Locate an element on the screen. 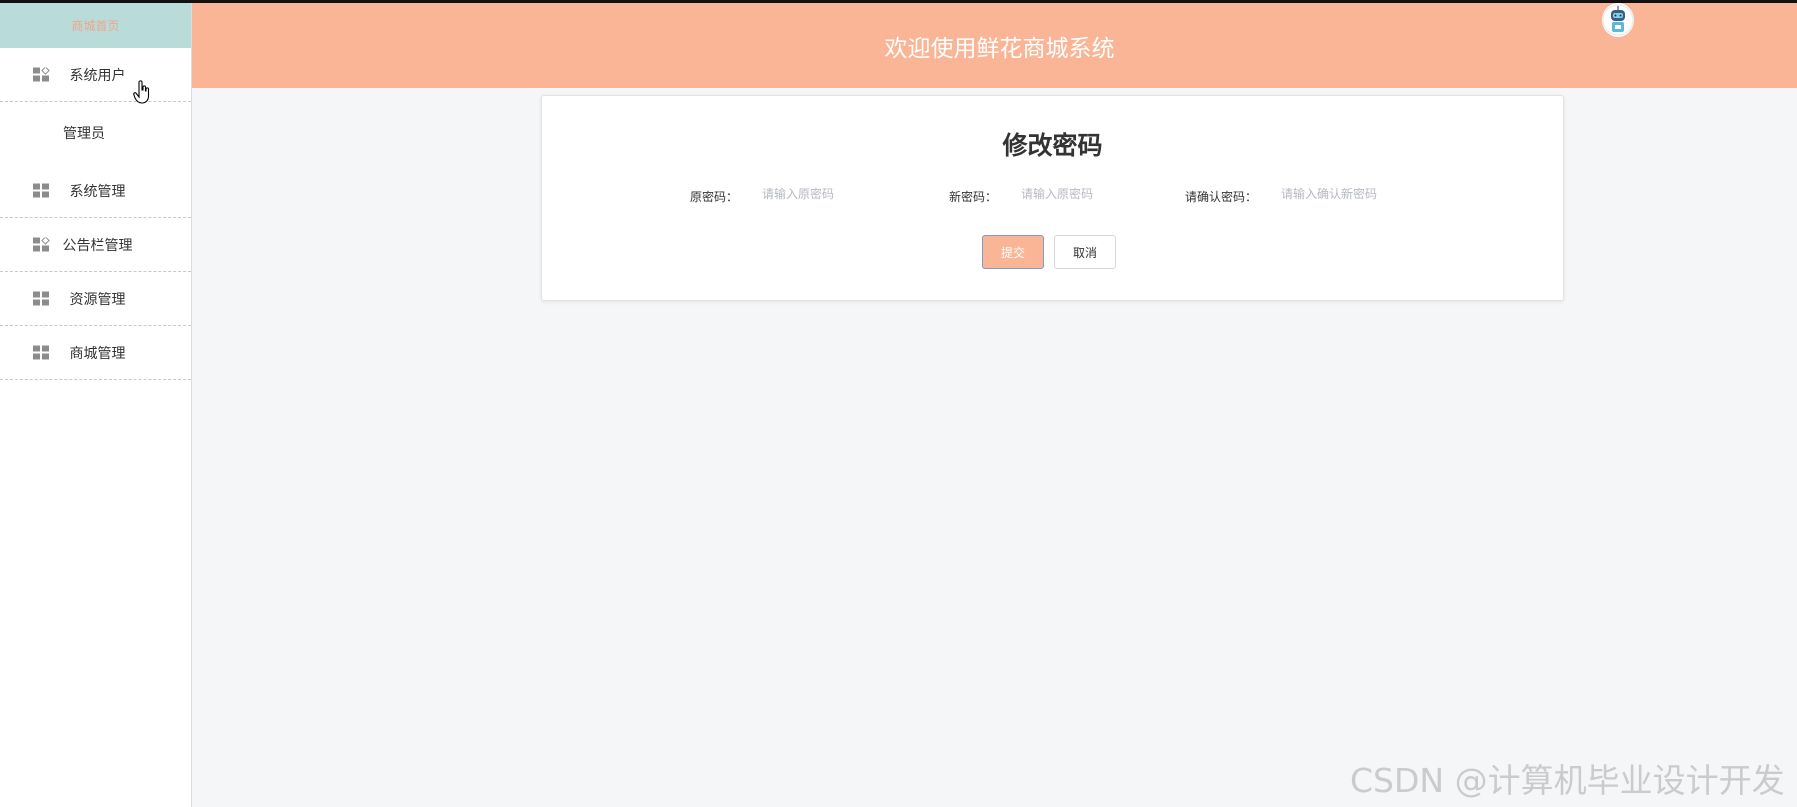 This screenshot has width=1797, height=807. new-password-label: 新密码： is located at coordinates (973, 197).